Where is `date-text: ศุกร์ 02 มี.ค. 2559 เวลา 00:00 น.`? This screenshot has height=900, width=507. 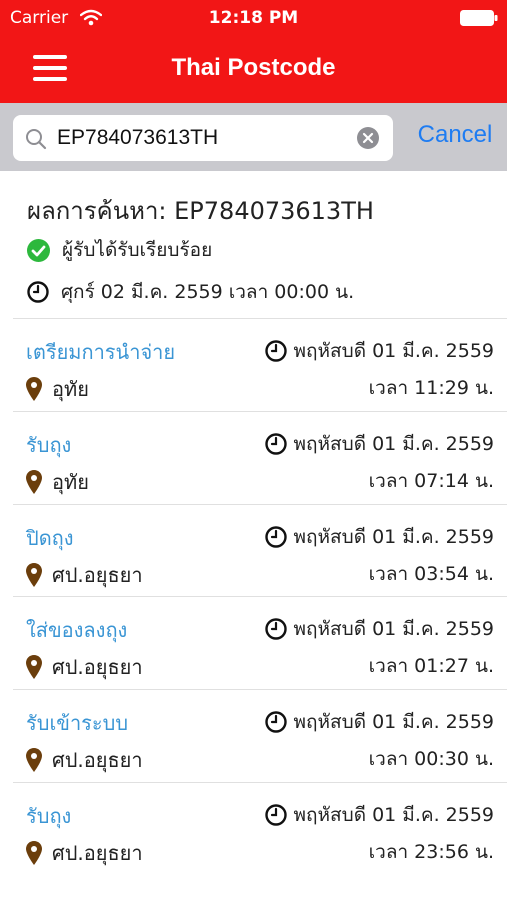 date-text: ศุกร์ 02 มี.ค. 2559 เวลา 00:00 น. is located at coordinates (208, 292).